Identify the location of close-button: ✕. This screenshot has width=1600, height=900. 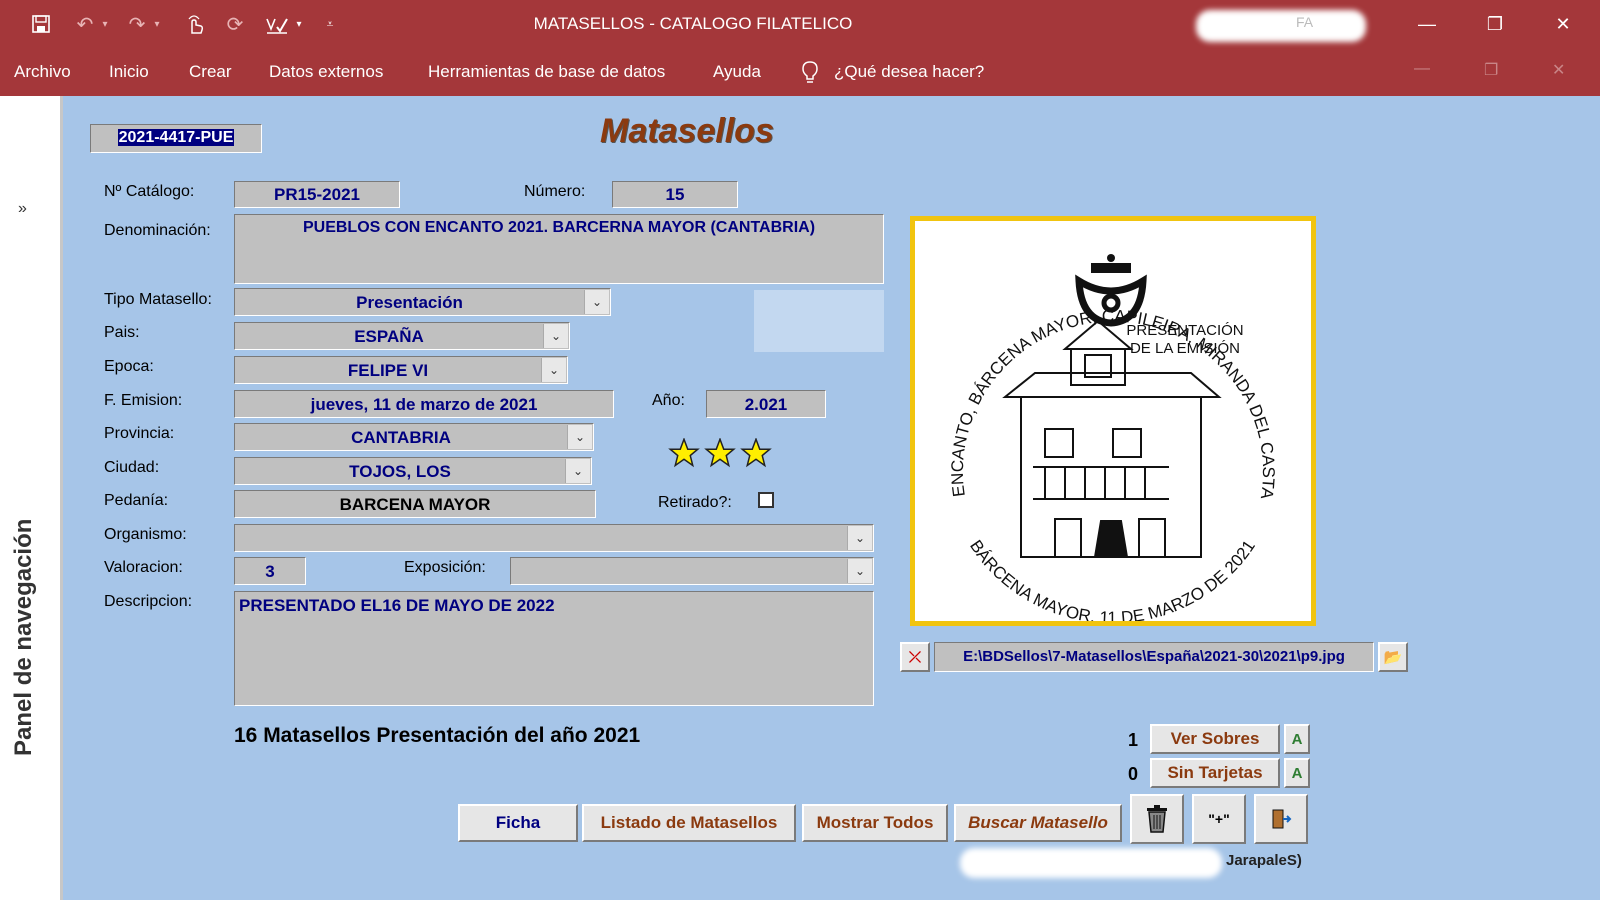
(1563, 24).